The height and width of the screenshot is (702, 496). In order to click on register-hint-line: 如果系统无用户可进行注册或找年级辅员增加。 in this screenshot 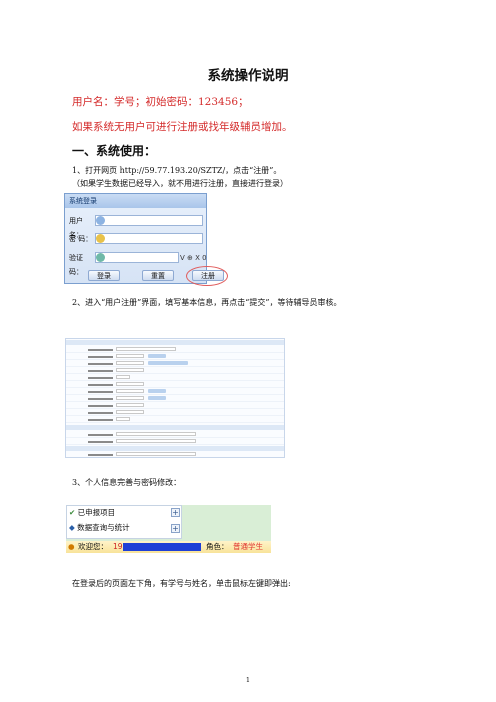, I will do `click(182, 127)`.